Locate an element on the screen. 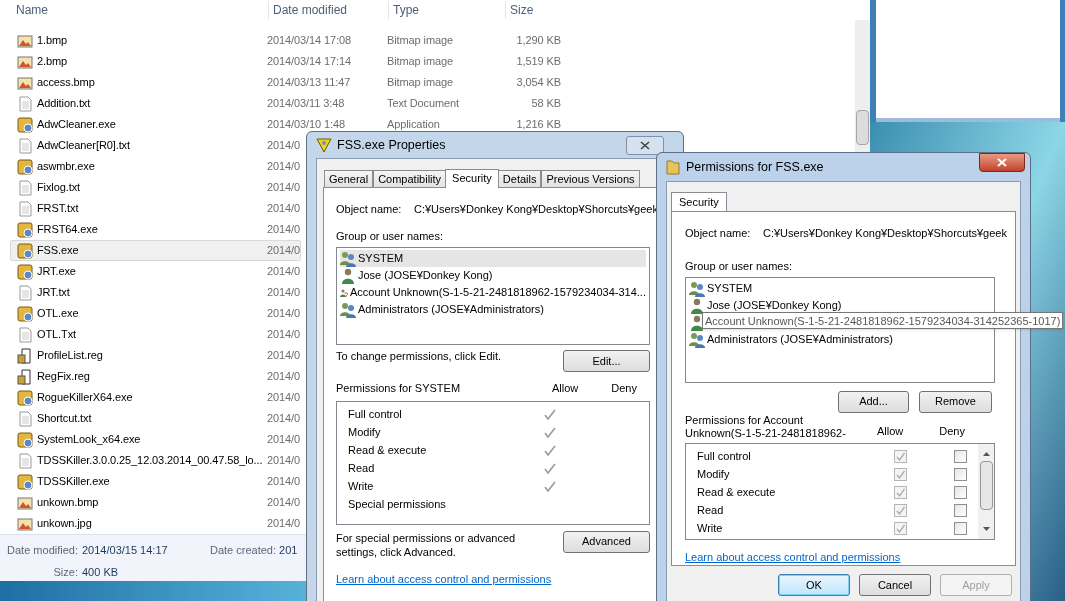 This screenshot has width=1065, height=601. file-row: AdwCleaner.exe 2014/03/10 1:48 Application 1,216 KB is located at coordinates (286, 124).